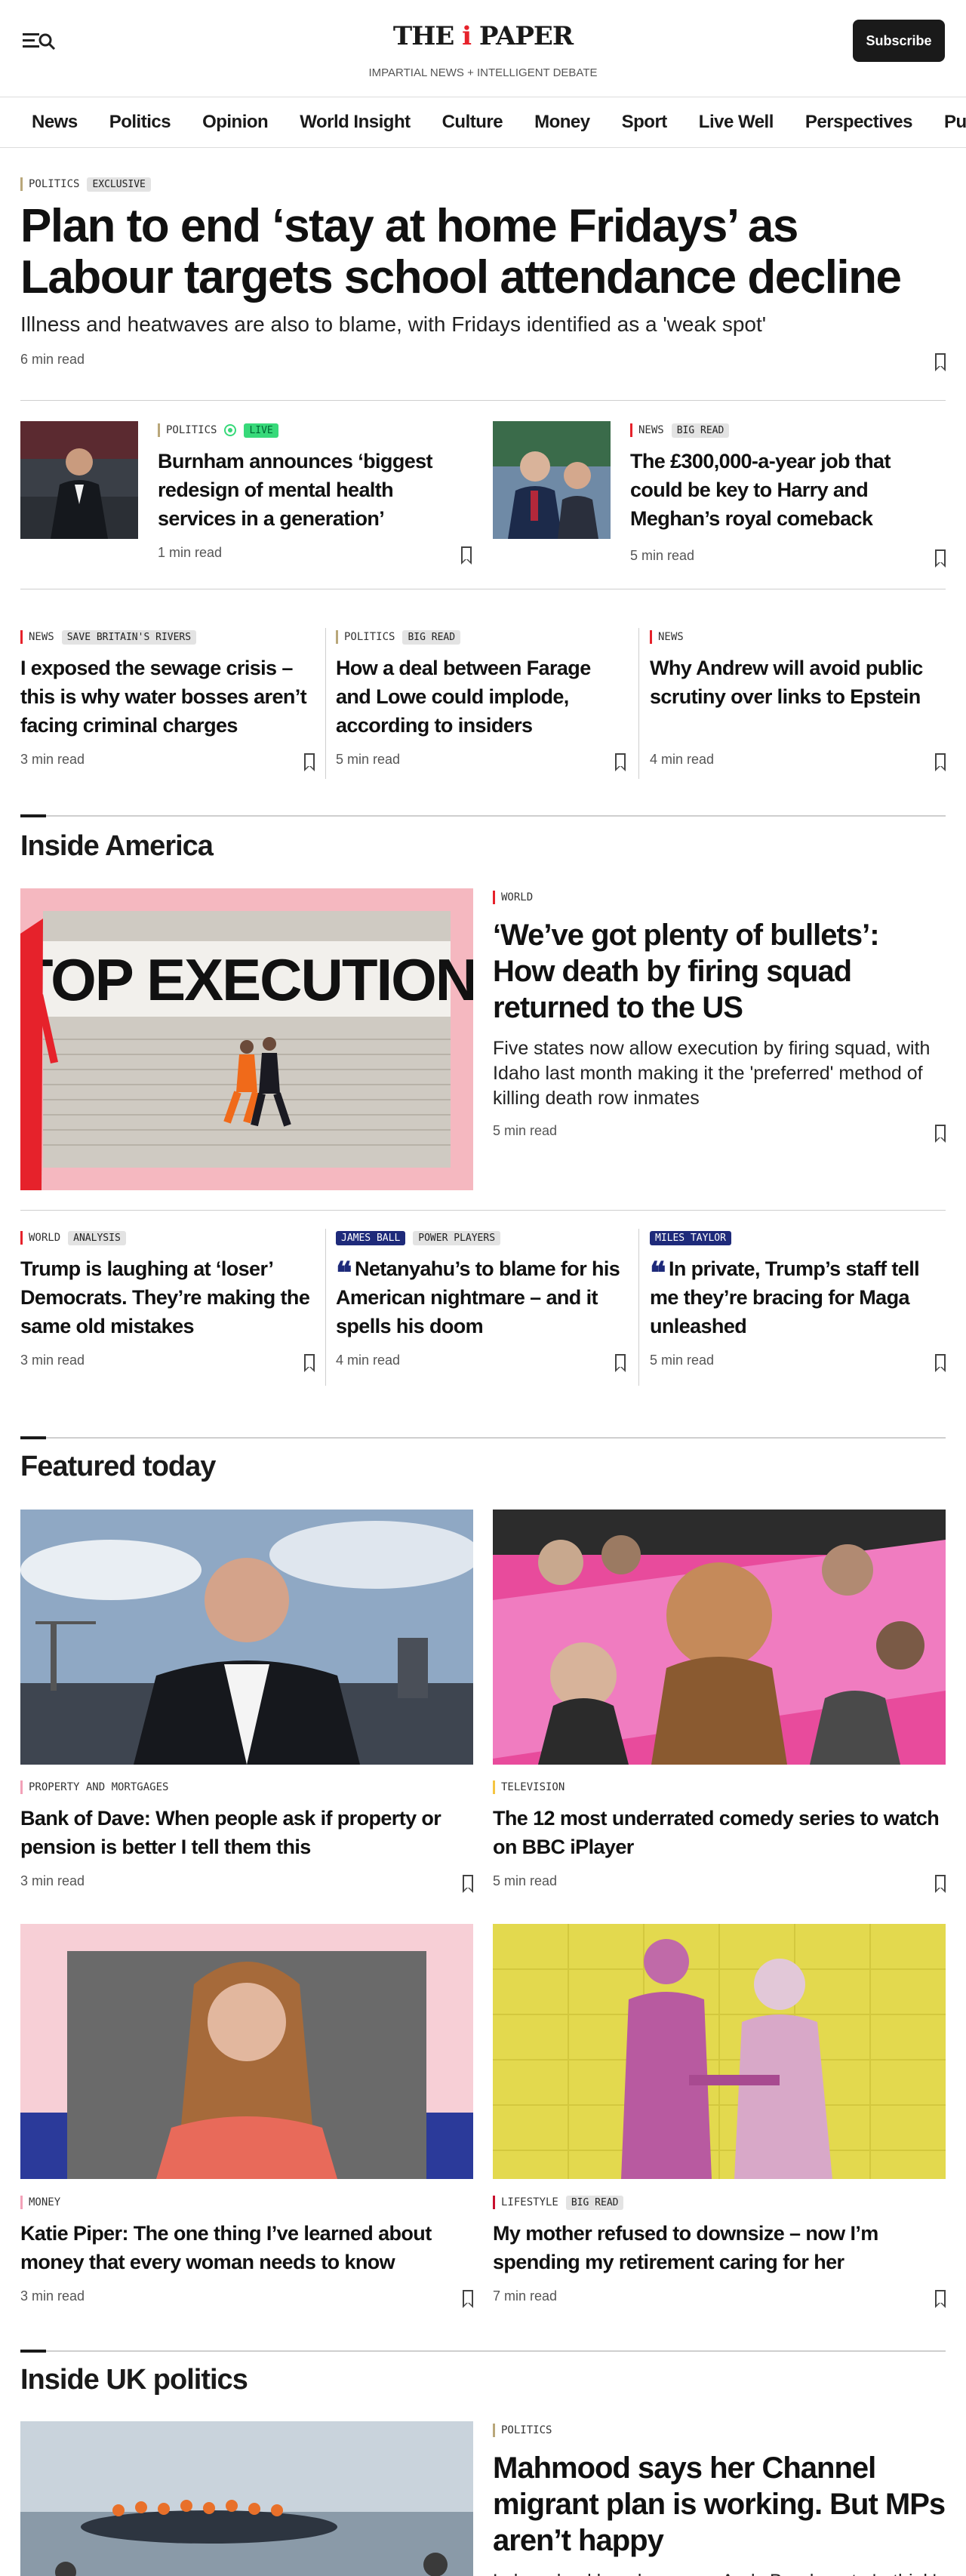 The height and width of the screenshot is (2576, 966). I want to click on nav-perspectives: Perspectives, so click(859, 122).